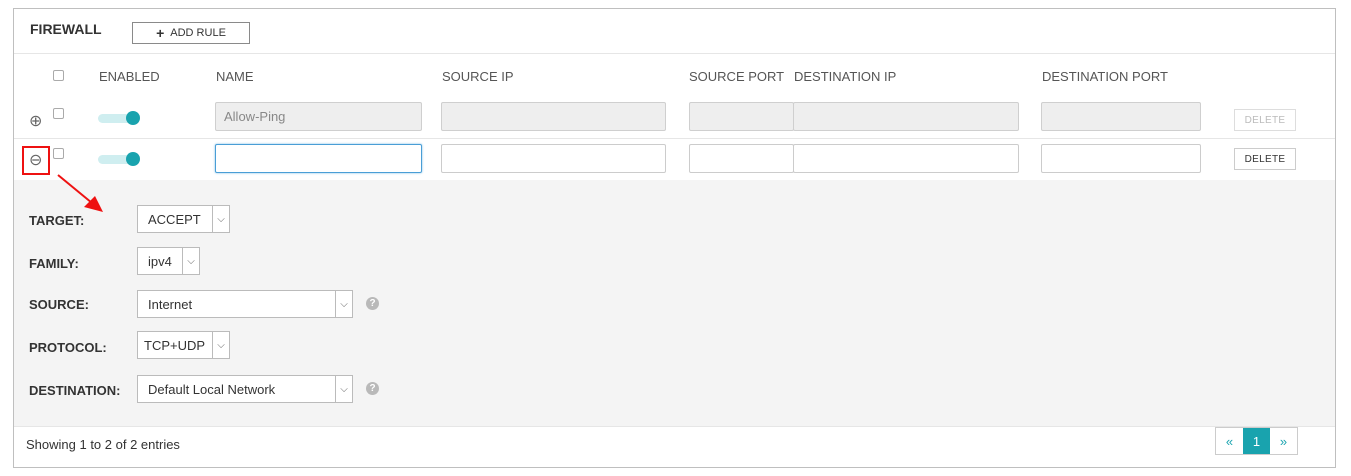 This screenshot has width=1351, height=476. What do you see at coordinates (58, 75) in the screenshot?
I see `select-all-checkbox` at bounding box center [58, 75].